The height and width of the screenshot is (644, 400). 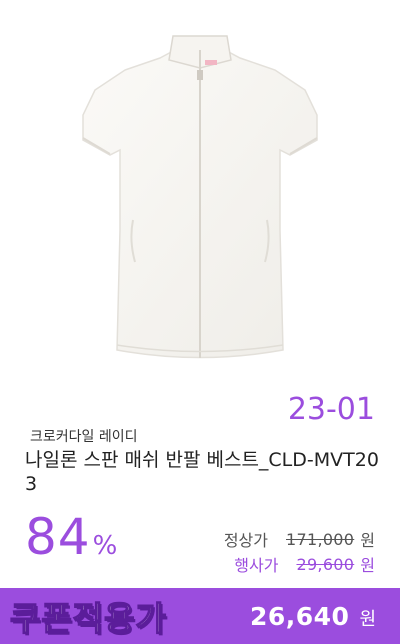 I want to click on product-title: 나일론 스판 매쉬 반팔 베스트_CLD-MVT203, so click(x=205, y=472).